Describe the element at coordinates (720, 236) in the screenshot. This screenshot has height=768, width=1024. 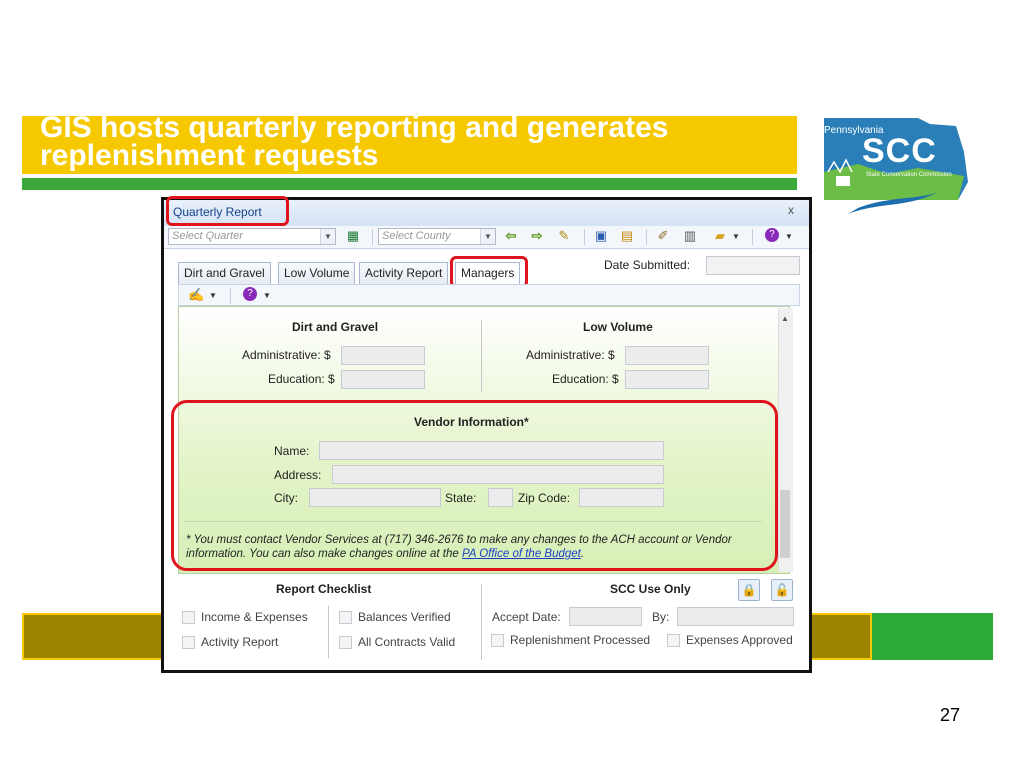
I see `folder-icon: ▰` at that location.